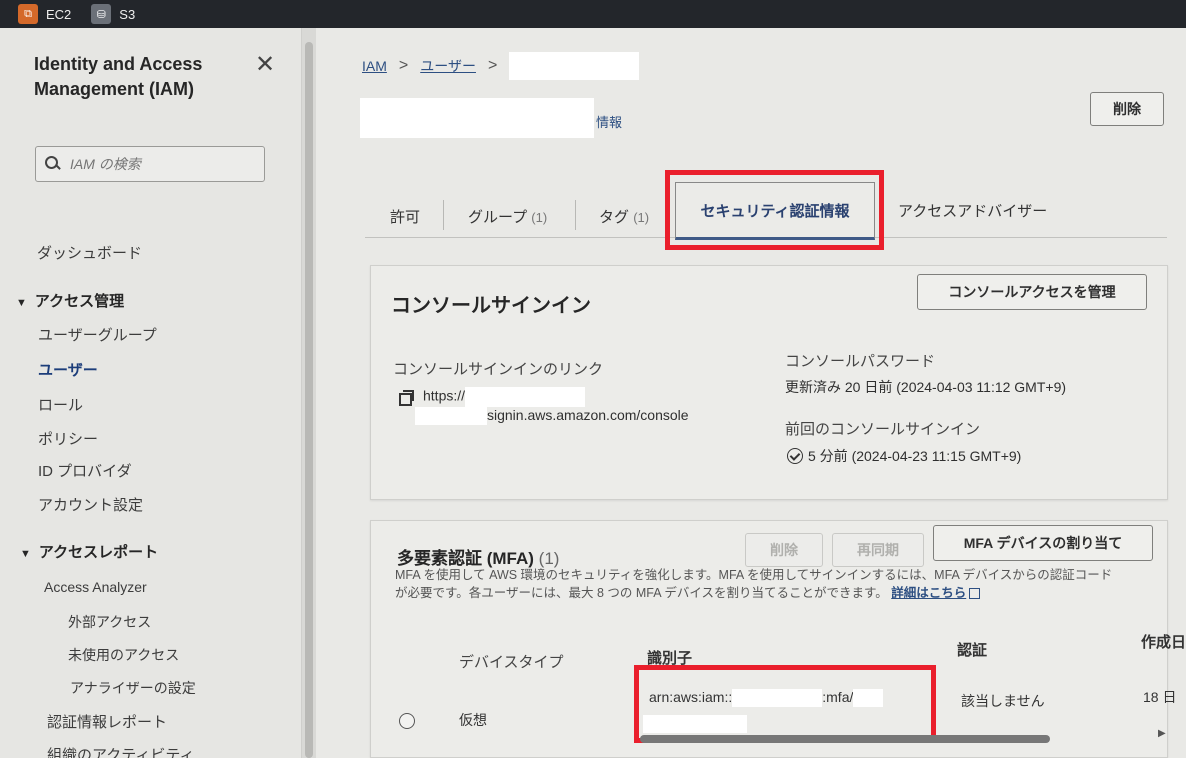 This screenshot has width=1186, height=758. I want to click on copy-icon, so click(406, 398).